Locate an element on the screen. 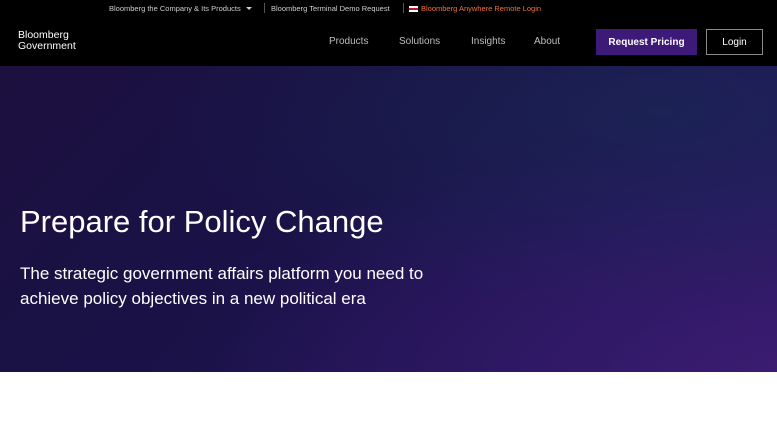 The height and width of the screenshot is (423, 777). bloomberg-government-logo: Bloomberg Government is located at coordinates (47, 41).